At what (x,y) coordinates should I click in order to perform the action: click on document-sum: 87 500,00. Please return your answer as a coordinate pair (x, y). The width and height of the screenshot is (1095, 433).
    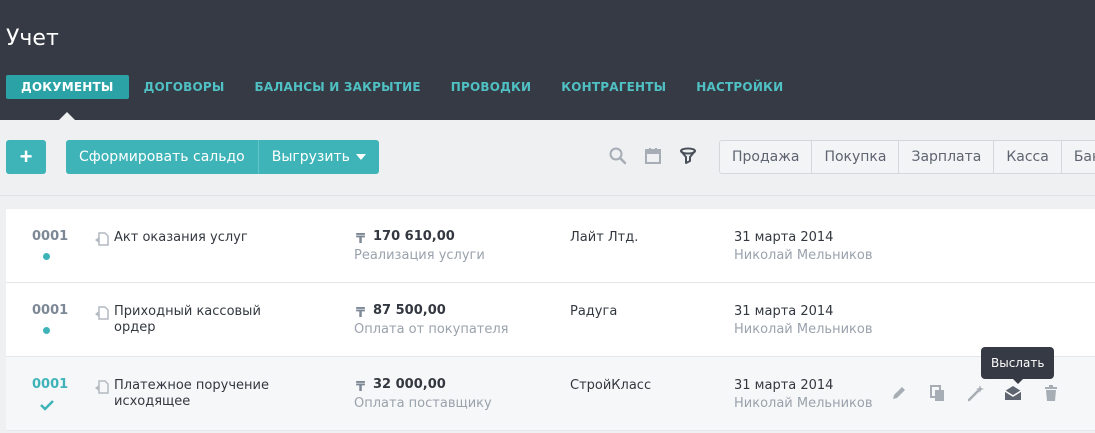
    Looking at the image, I should click on (409, 310).